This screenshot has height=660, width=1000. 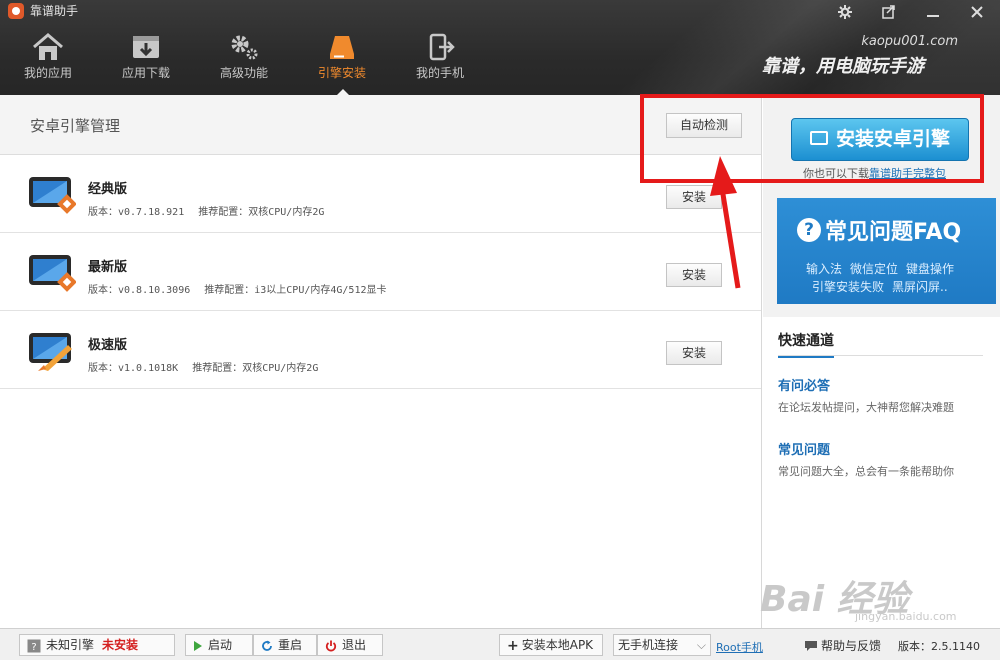 What do you see at coordinates (874, 269) in the screenshot?
I see `faq-topic: 微信定位` at bounding box center [874, 269].